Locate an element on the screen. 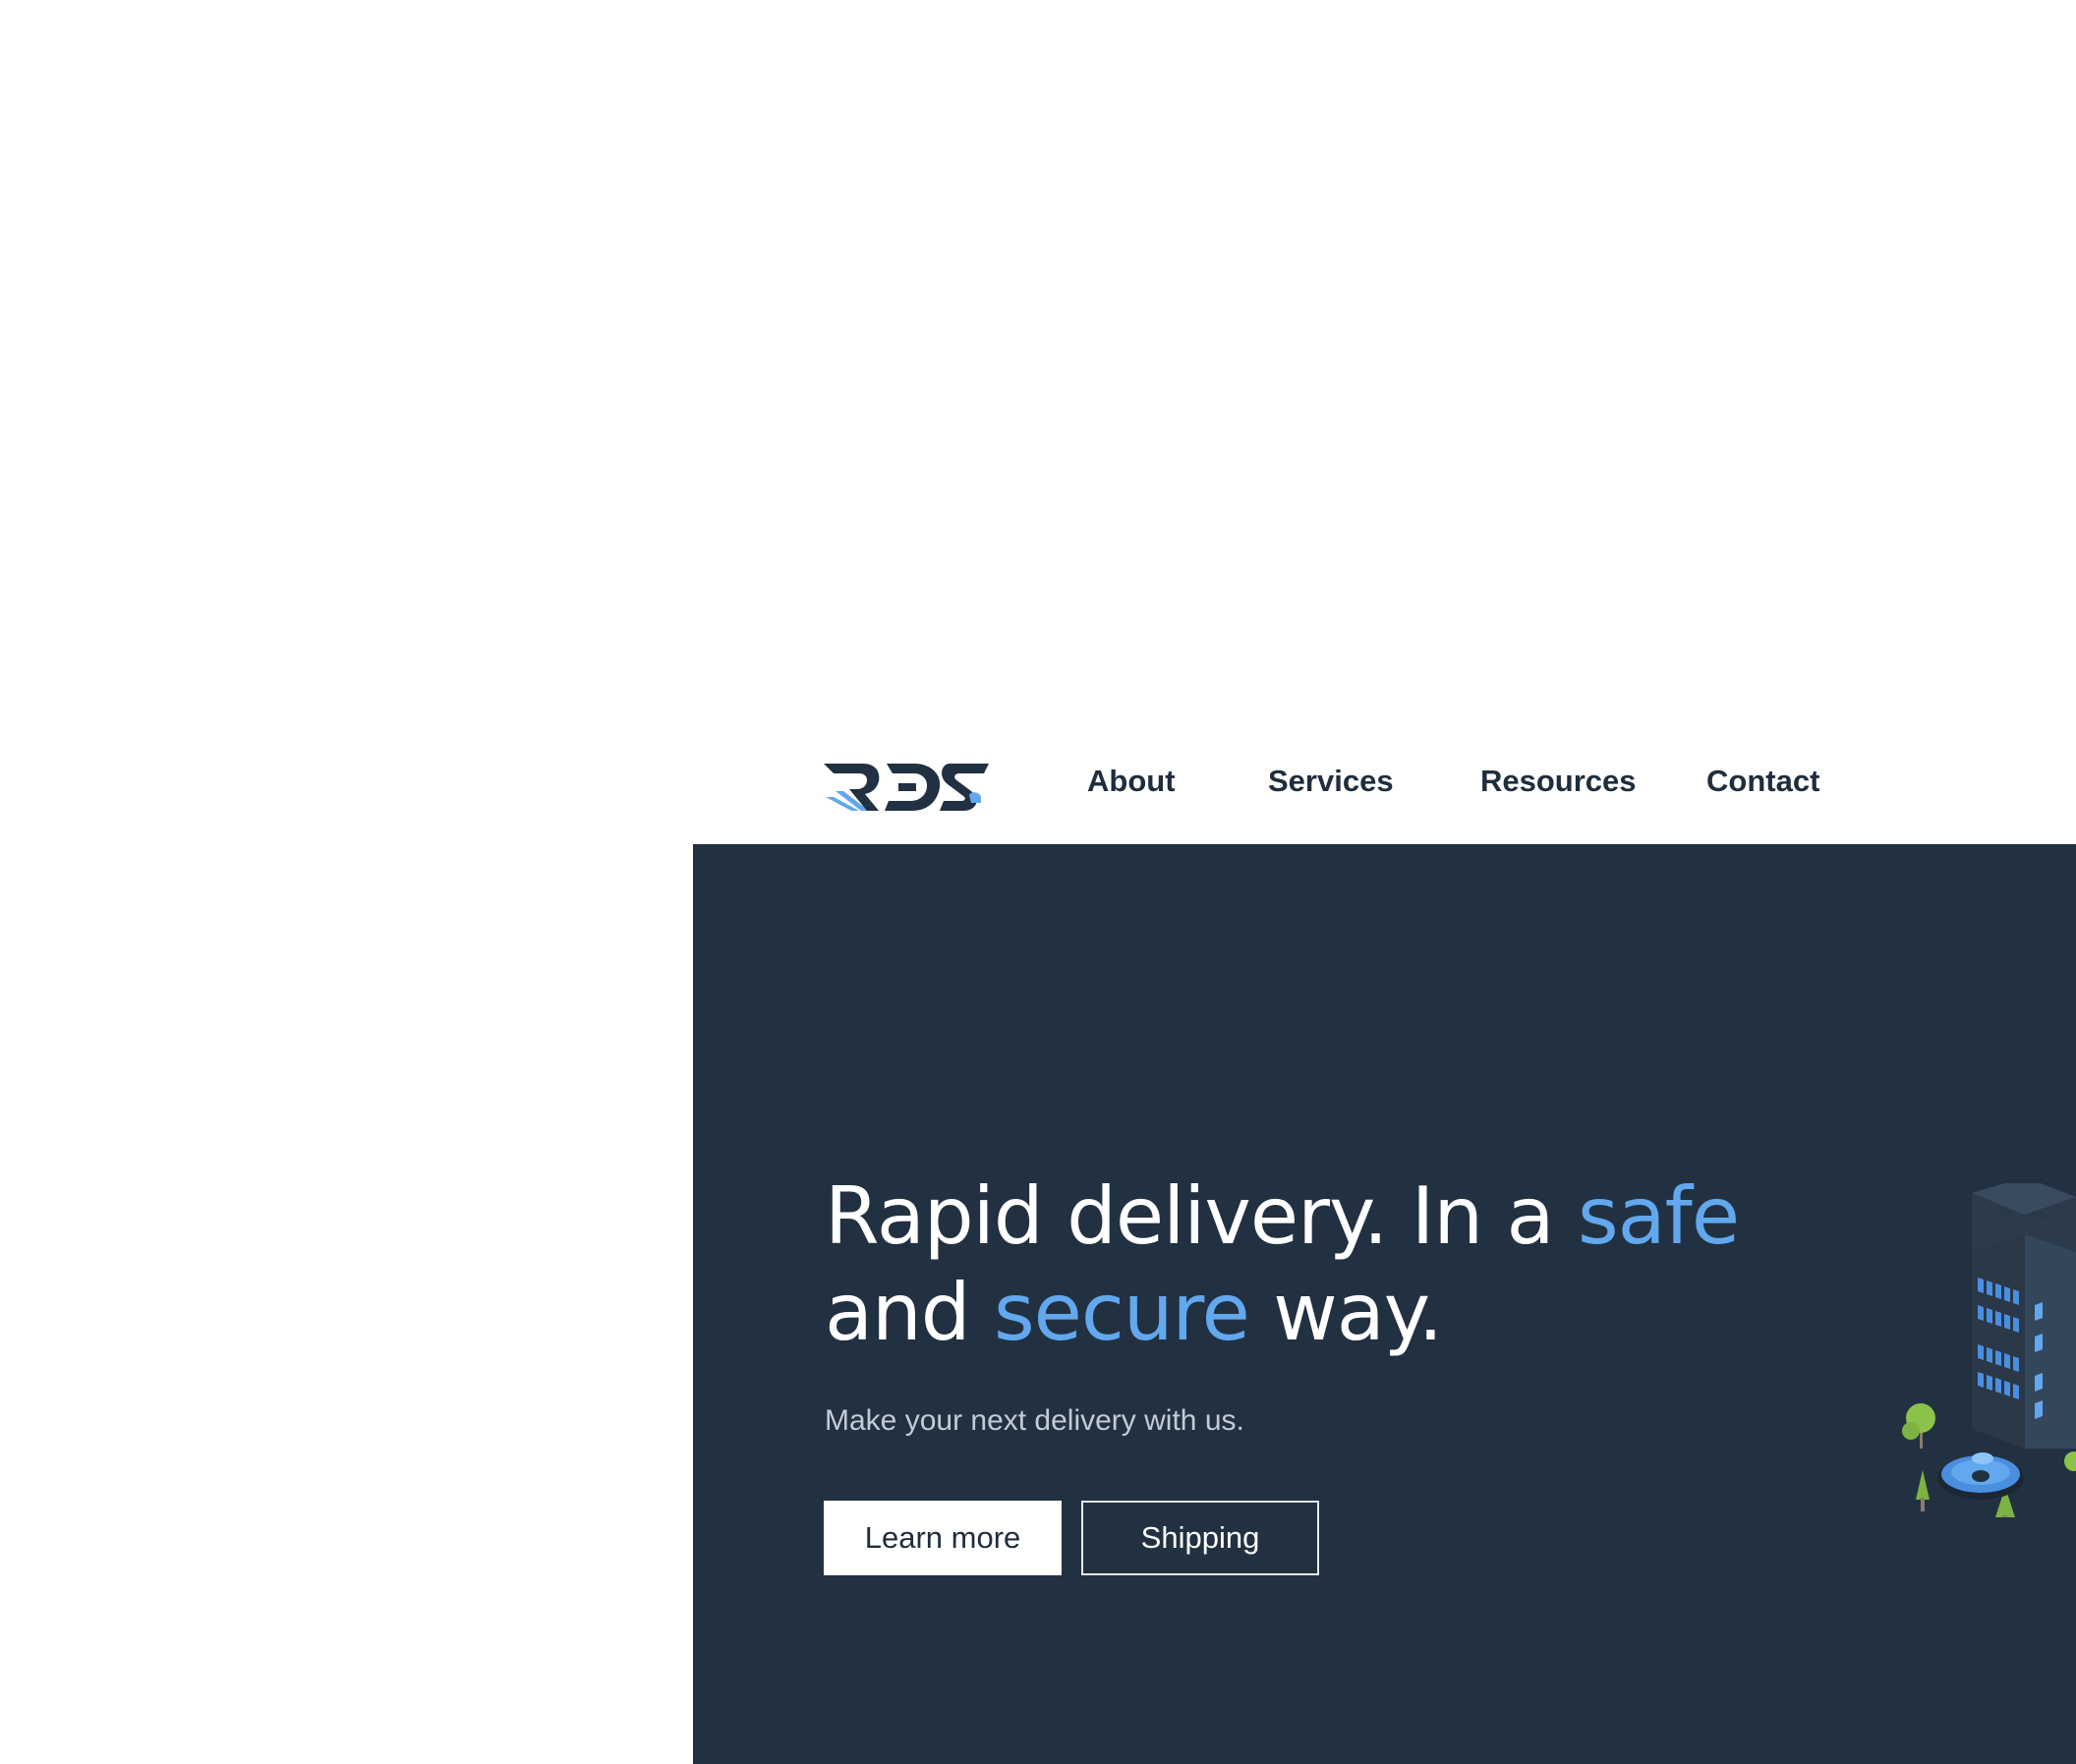  learn-more-button: Learn more is located at coordinates (943, 1538).